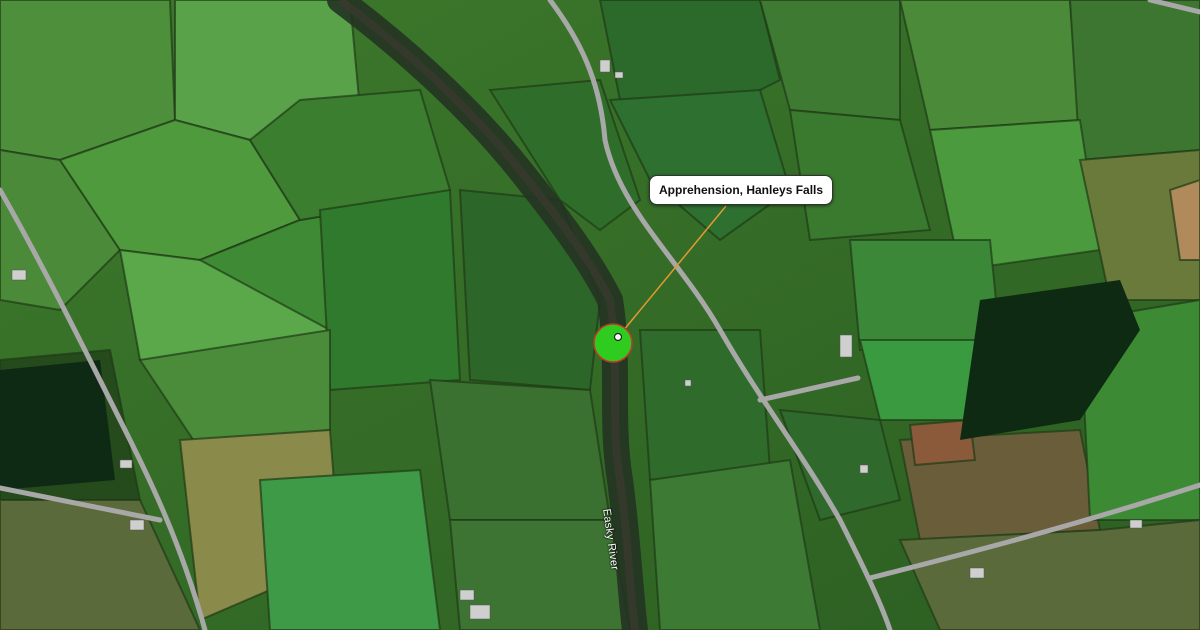 The image size is (1200, 630). Describe the element at coordinates (613, 343) in the screenshot. I see `location-marker` at that location.